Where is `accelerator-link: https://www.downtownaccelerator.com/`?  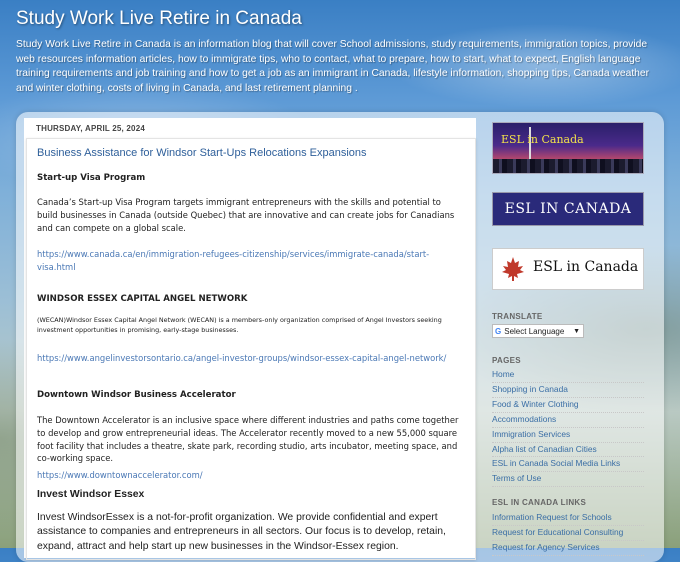 accelerator-link: https://www.downtownaccelerator.com/ is located at coordinates (250, 475).